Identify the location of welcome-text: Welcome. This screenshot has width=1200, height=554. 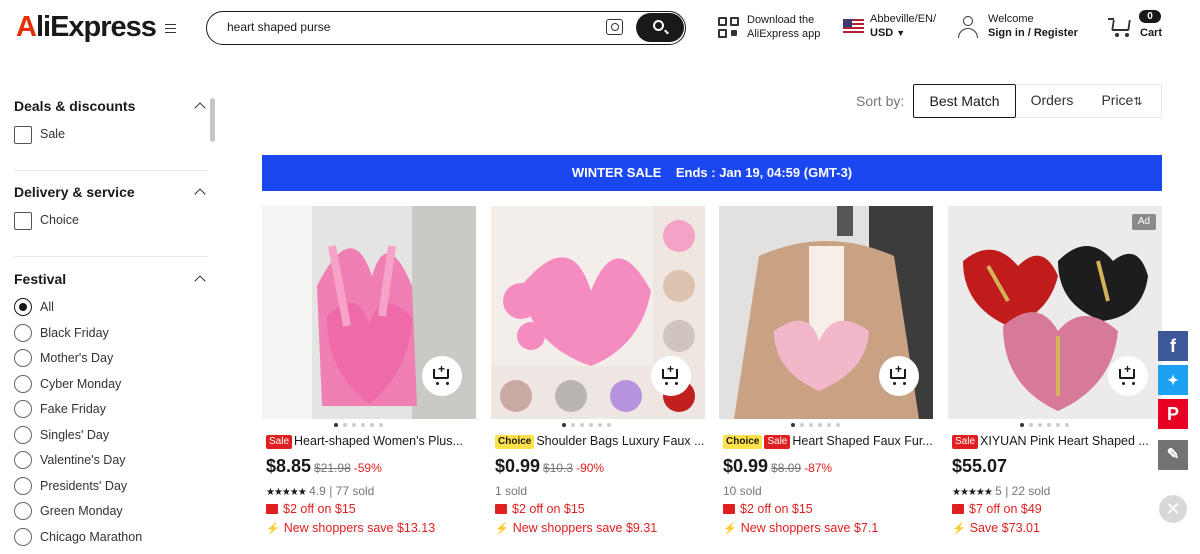
(1011, 19).